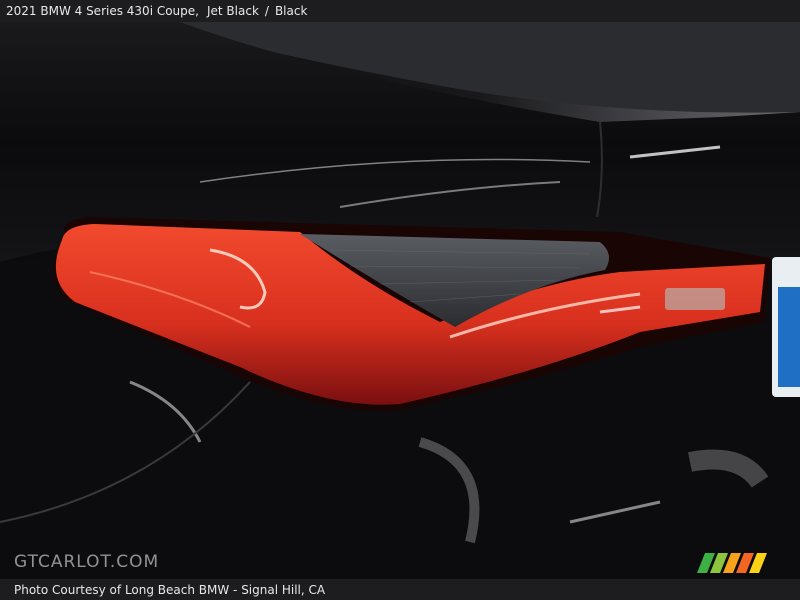 The height and width of the screenshot is (600, 800). I want to click on watermark-logo: GTCARLOT.COM, so click(87, 562).